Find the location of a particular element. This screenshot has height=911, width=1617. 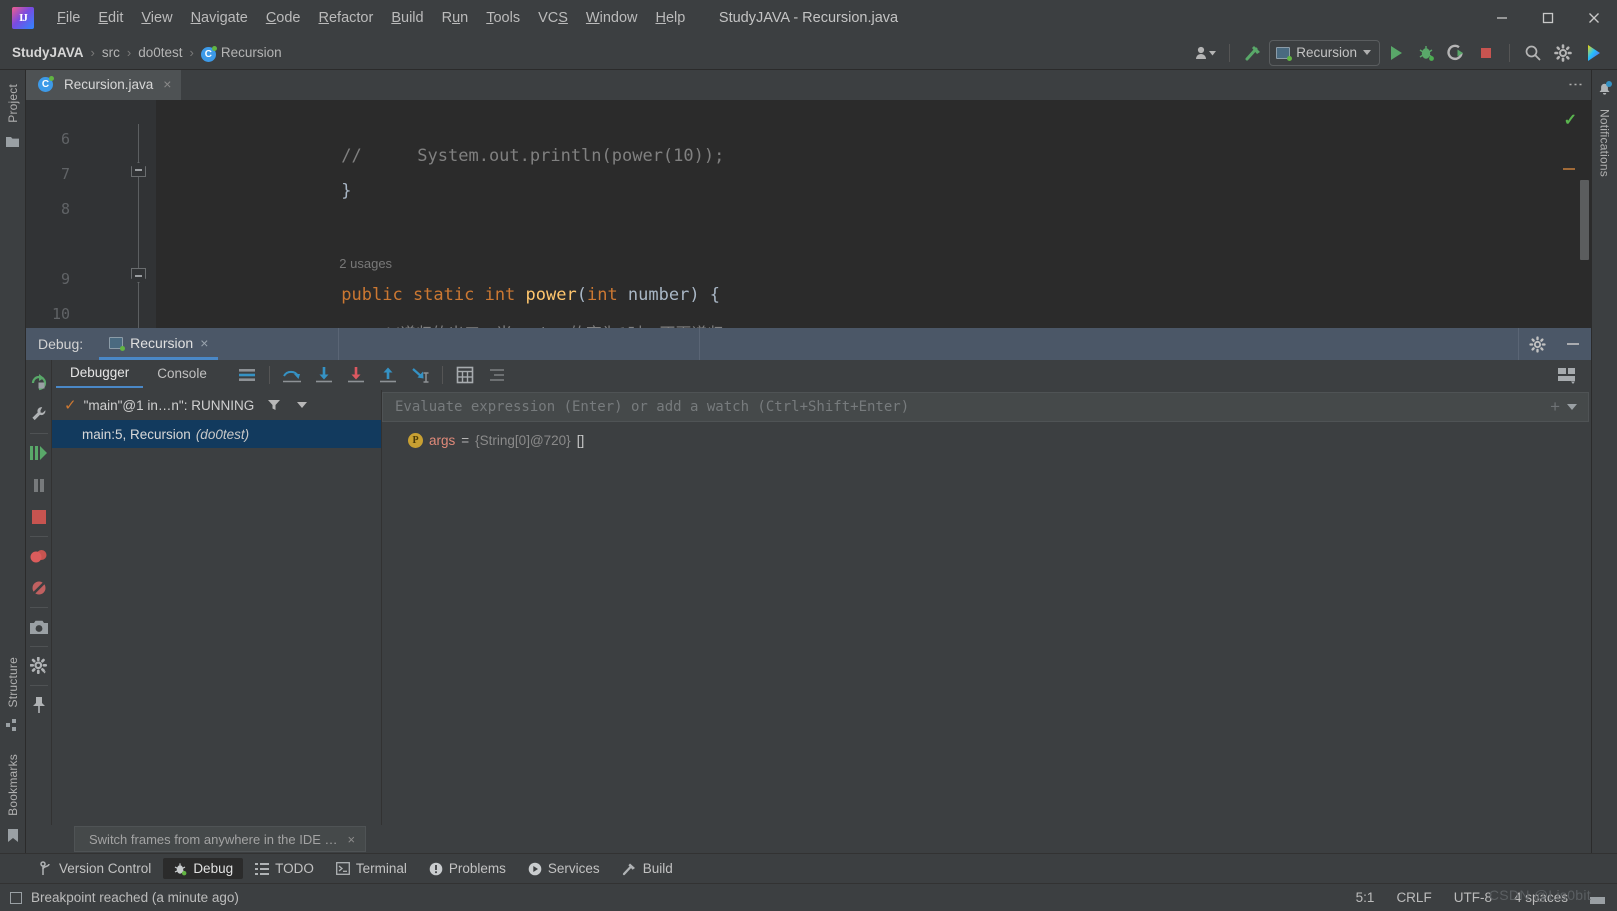

tool-window-terminal: Terminal is located at coordinates (371, 868).